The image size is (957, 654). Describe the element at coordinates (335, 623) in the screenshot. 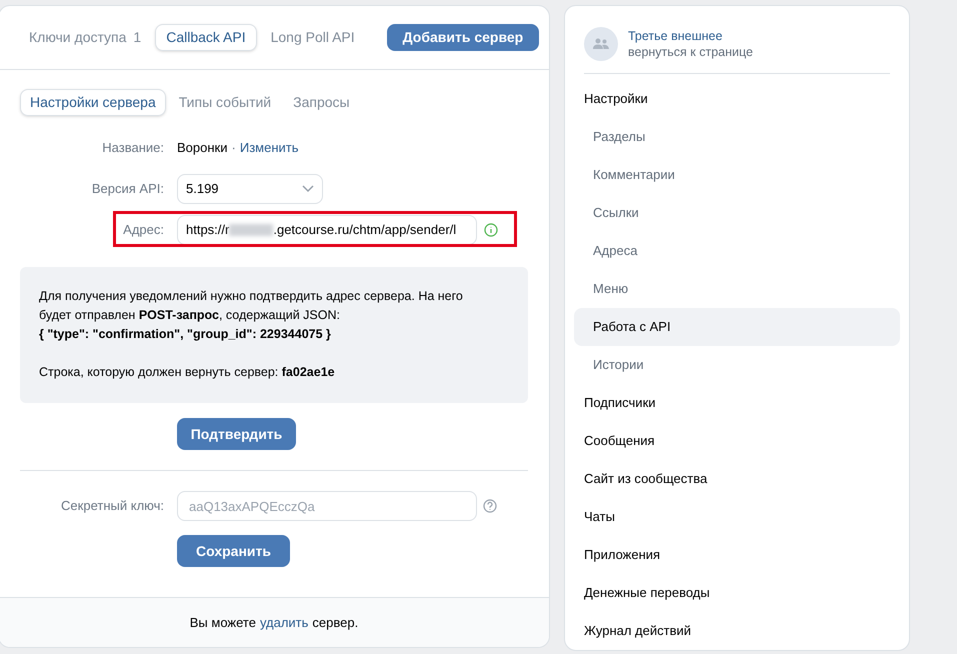

I see `footer-text: сервер.` at that location.